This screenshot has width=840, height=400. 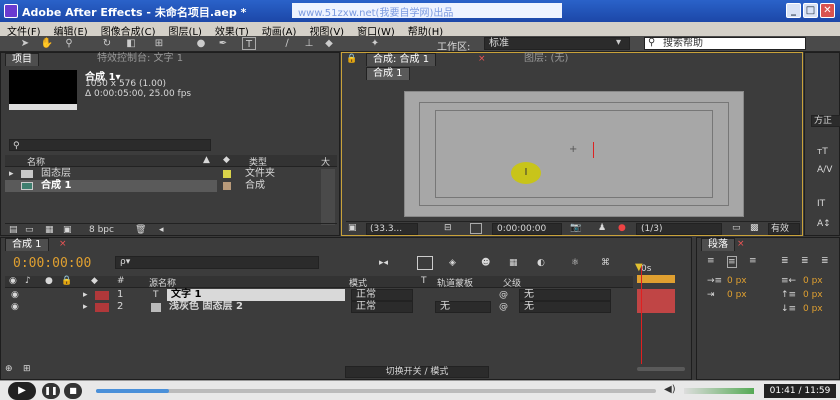 What do you see at coordinates (732, 262) in the screenshot?
I see `align-center-icon: ≡` at bounding box center [732, 262].